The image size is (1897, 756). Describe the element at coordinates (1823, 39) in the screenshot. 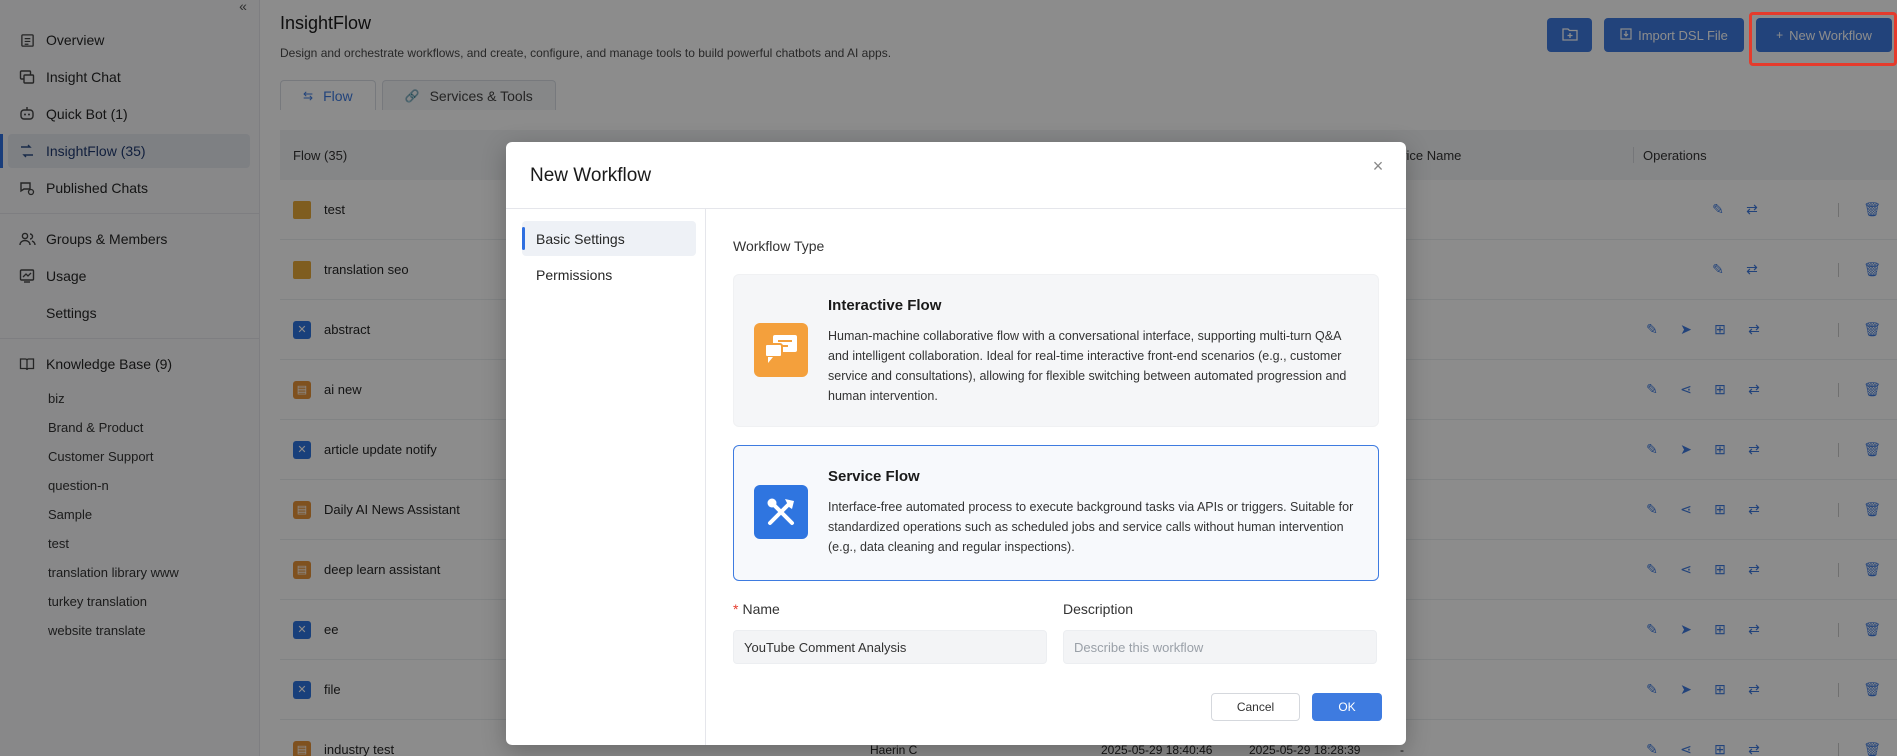

I see `new-workflow-highlight` at that location.